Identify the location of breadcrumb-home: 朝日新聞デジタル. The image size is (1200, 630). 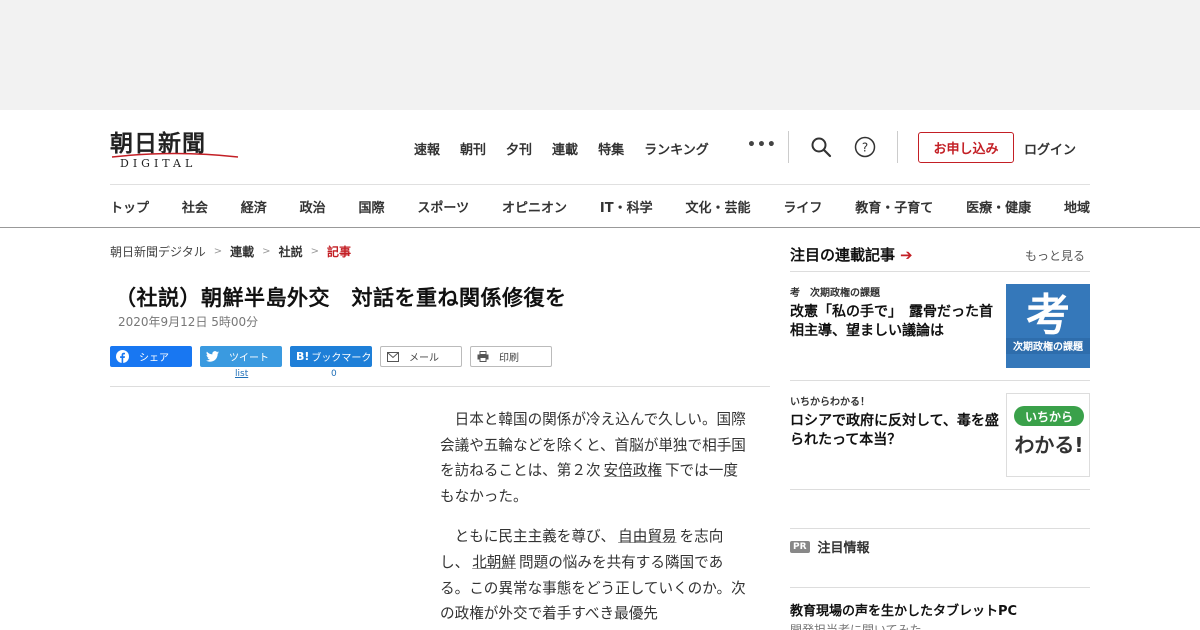
(158, 251).